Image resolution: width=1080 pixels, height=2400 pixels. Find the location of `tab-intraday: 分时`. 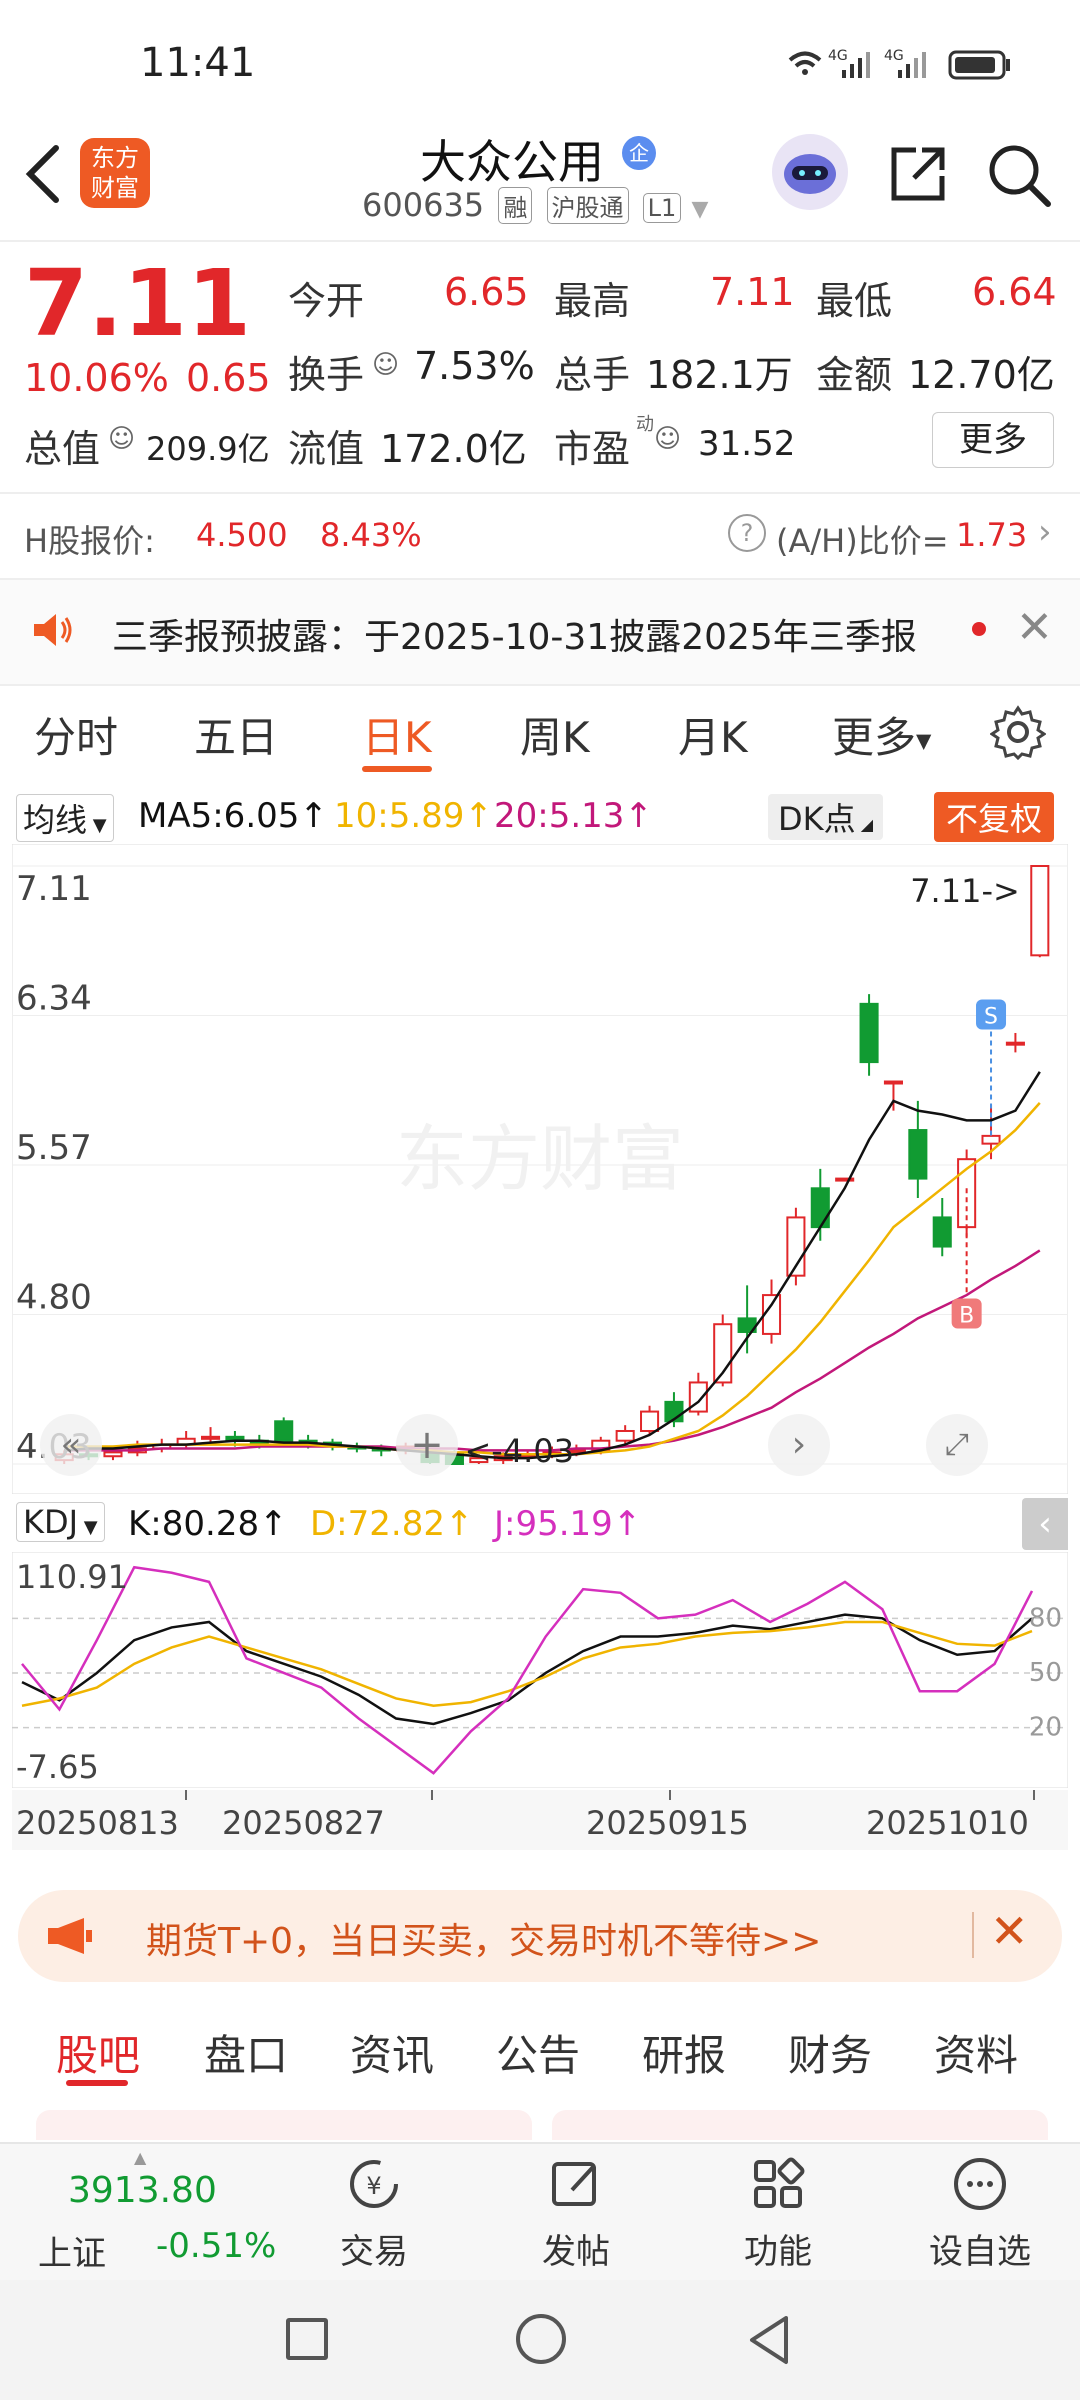

tab-intraday: 分时 is located at coordinates (76, 734).